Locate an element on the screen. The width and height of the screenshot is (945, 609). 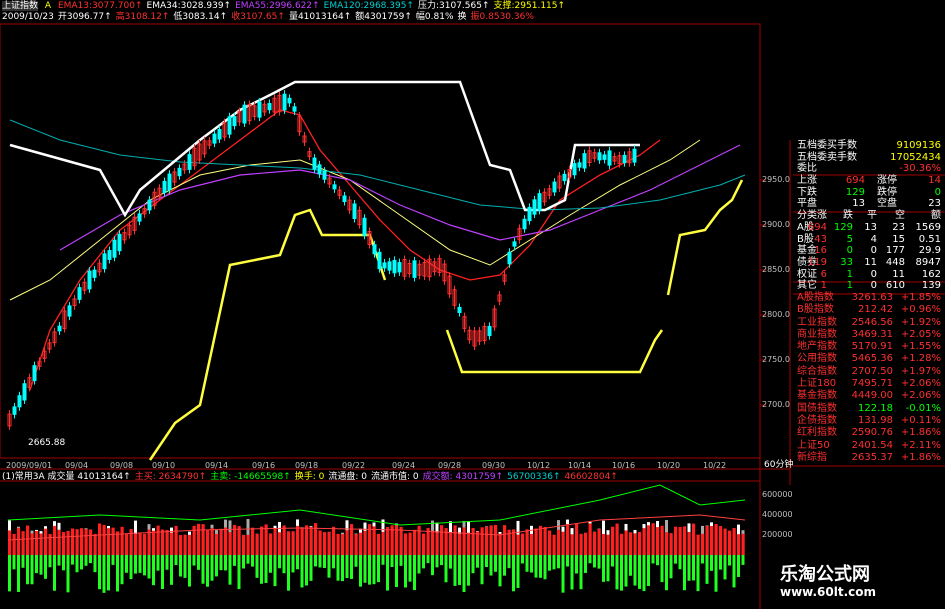
index-row: 新综指 2635.37 +1.86% is located at coordinates (869, 458).